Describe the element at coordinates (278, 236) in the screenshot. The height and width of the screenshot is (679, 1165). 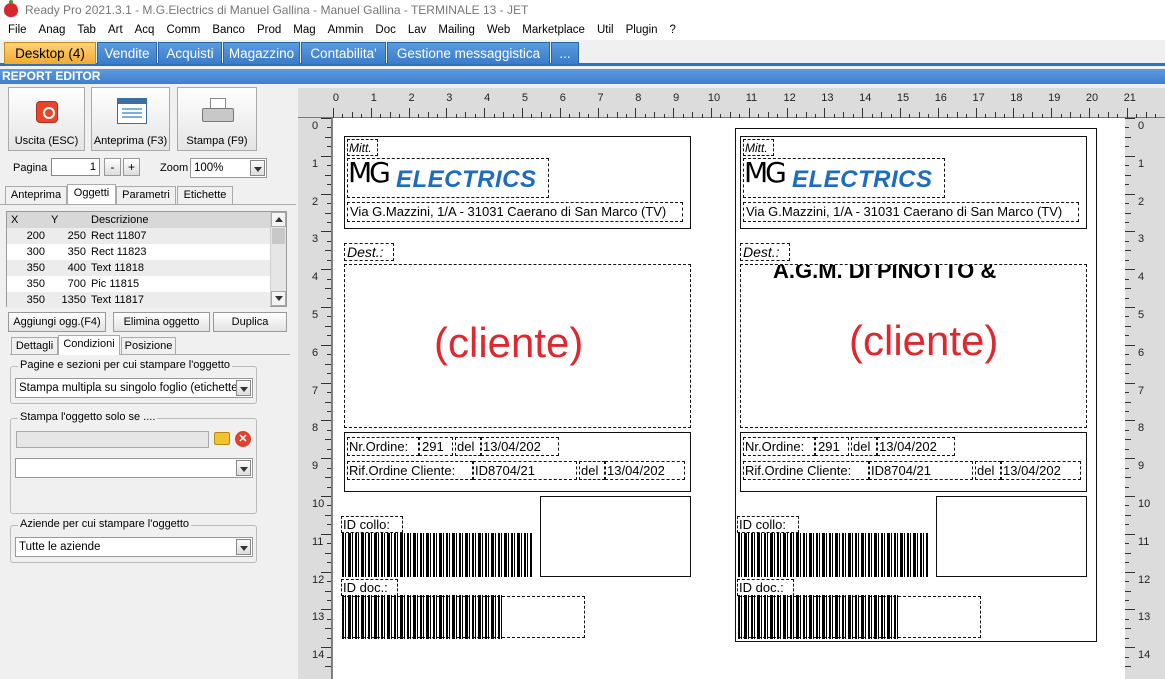
I see `scroll-thumb` at that location.